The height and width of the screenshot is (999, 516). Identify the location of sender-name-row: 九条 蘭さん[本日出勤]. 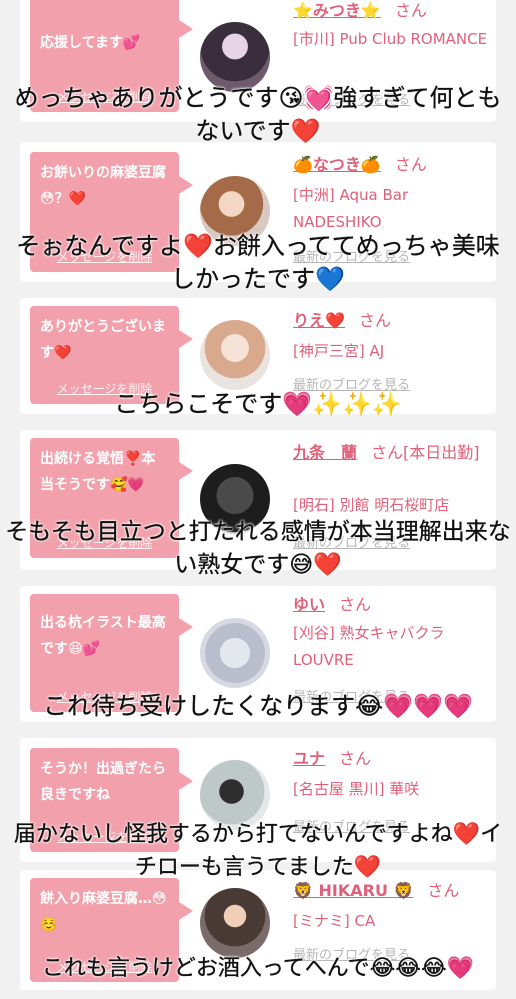
(393, 453).